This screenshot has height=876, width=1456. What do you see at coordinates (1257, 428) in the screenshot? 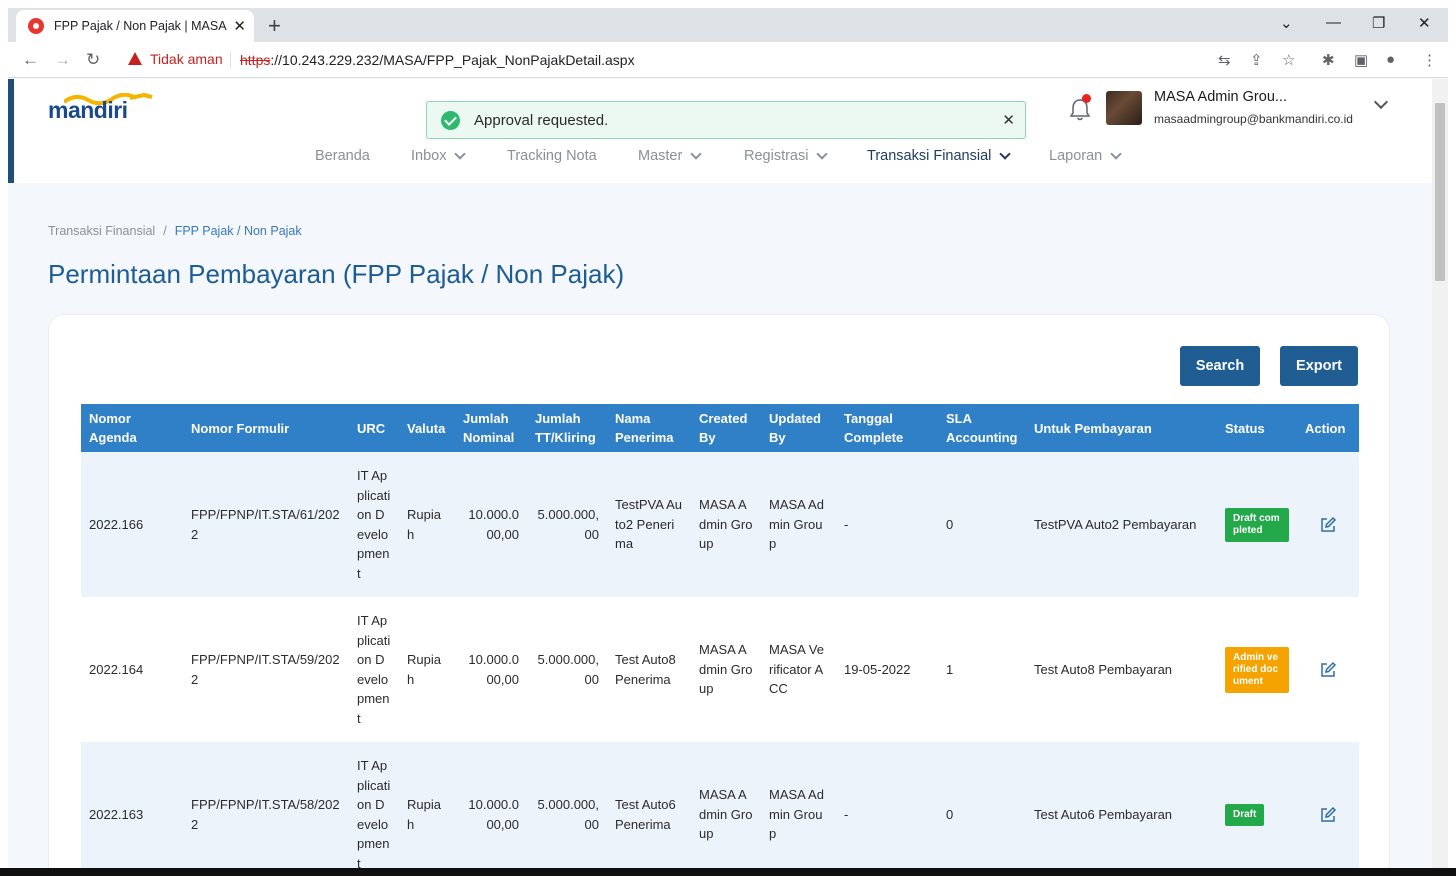
I see `col-status: Status` at bounding box center [1257, 428].